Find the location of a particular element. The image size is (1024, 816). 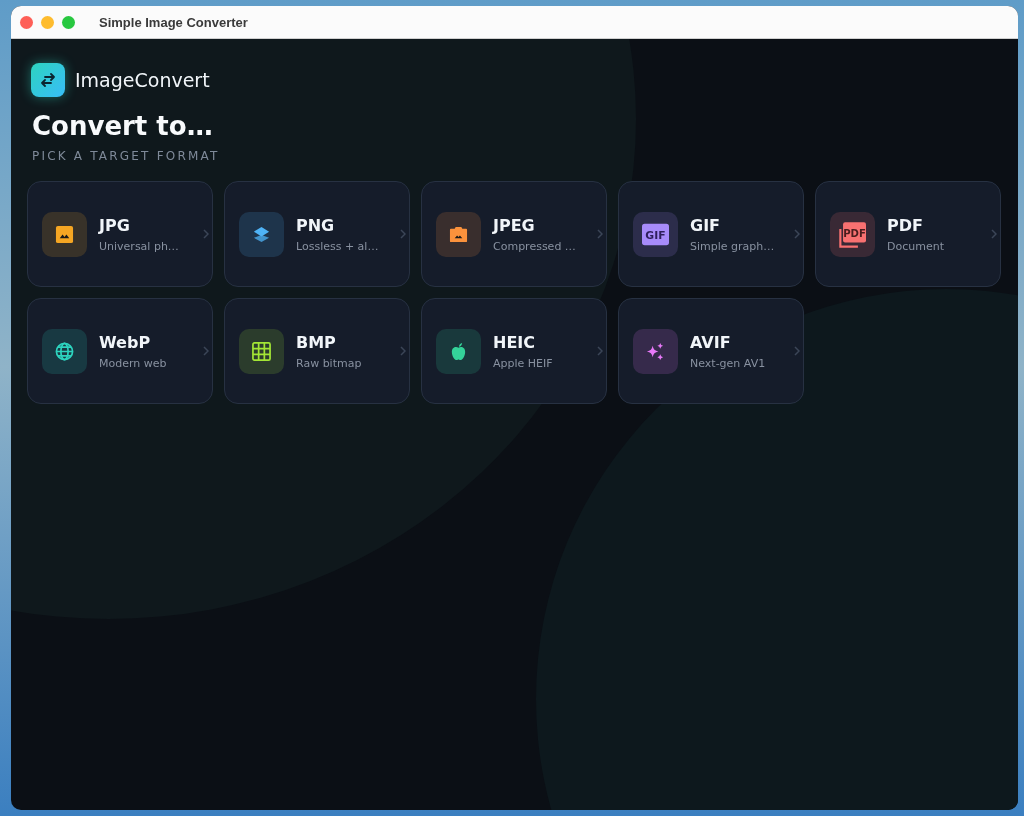

format-name: JPEG is located at coordinates (514, 225).